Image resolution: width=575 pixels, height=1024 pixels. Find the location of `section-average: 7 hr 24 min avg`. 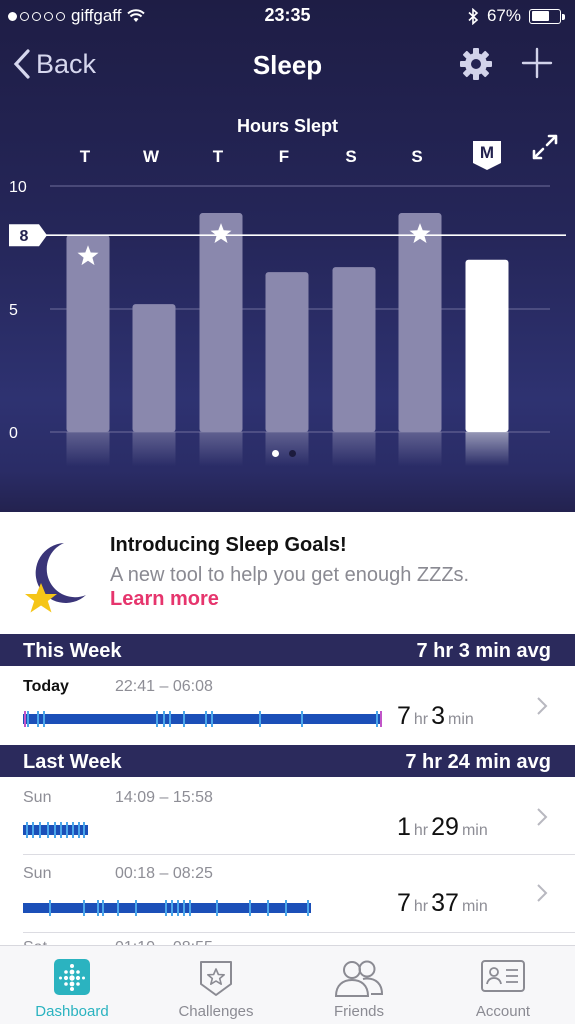

section-average: 7 hr 24 min avg is located at coordinates (478, 762).